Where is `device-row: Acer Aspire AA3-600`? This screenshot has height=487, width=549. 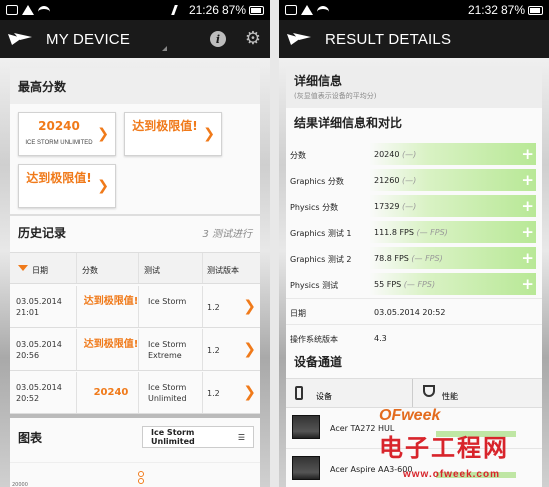 device-row: Acer Aspire AA3-600 is located at coordinates (414, 468).